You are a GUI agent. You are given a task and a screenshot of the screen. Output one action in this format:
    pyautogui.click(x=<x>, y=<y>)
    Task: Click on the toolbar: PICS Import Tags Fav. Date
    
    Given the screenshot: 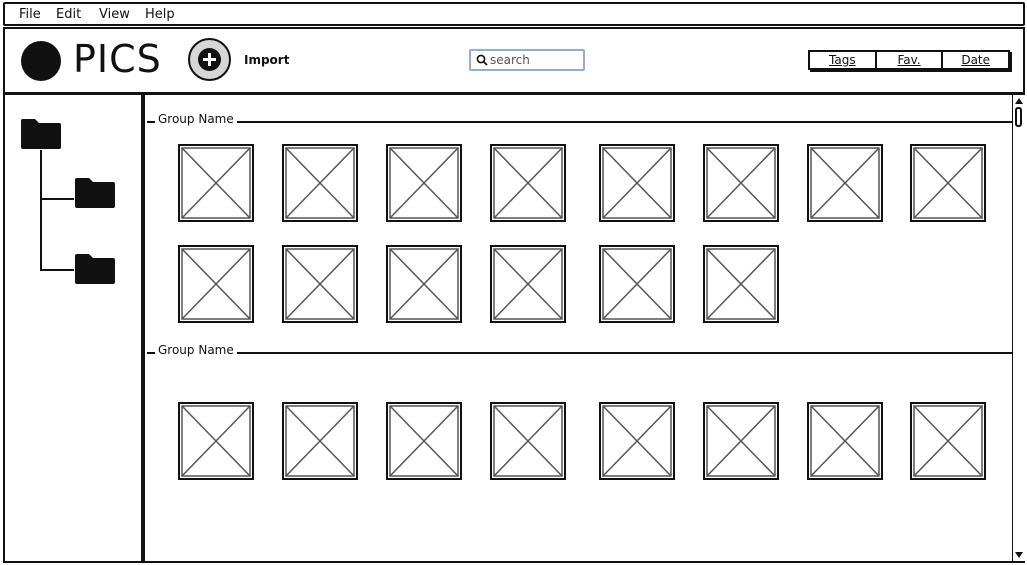 What is the action you would take?
    pyautogui.click(x=514, y=60)
    